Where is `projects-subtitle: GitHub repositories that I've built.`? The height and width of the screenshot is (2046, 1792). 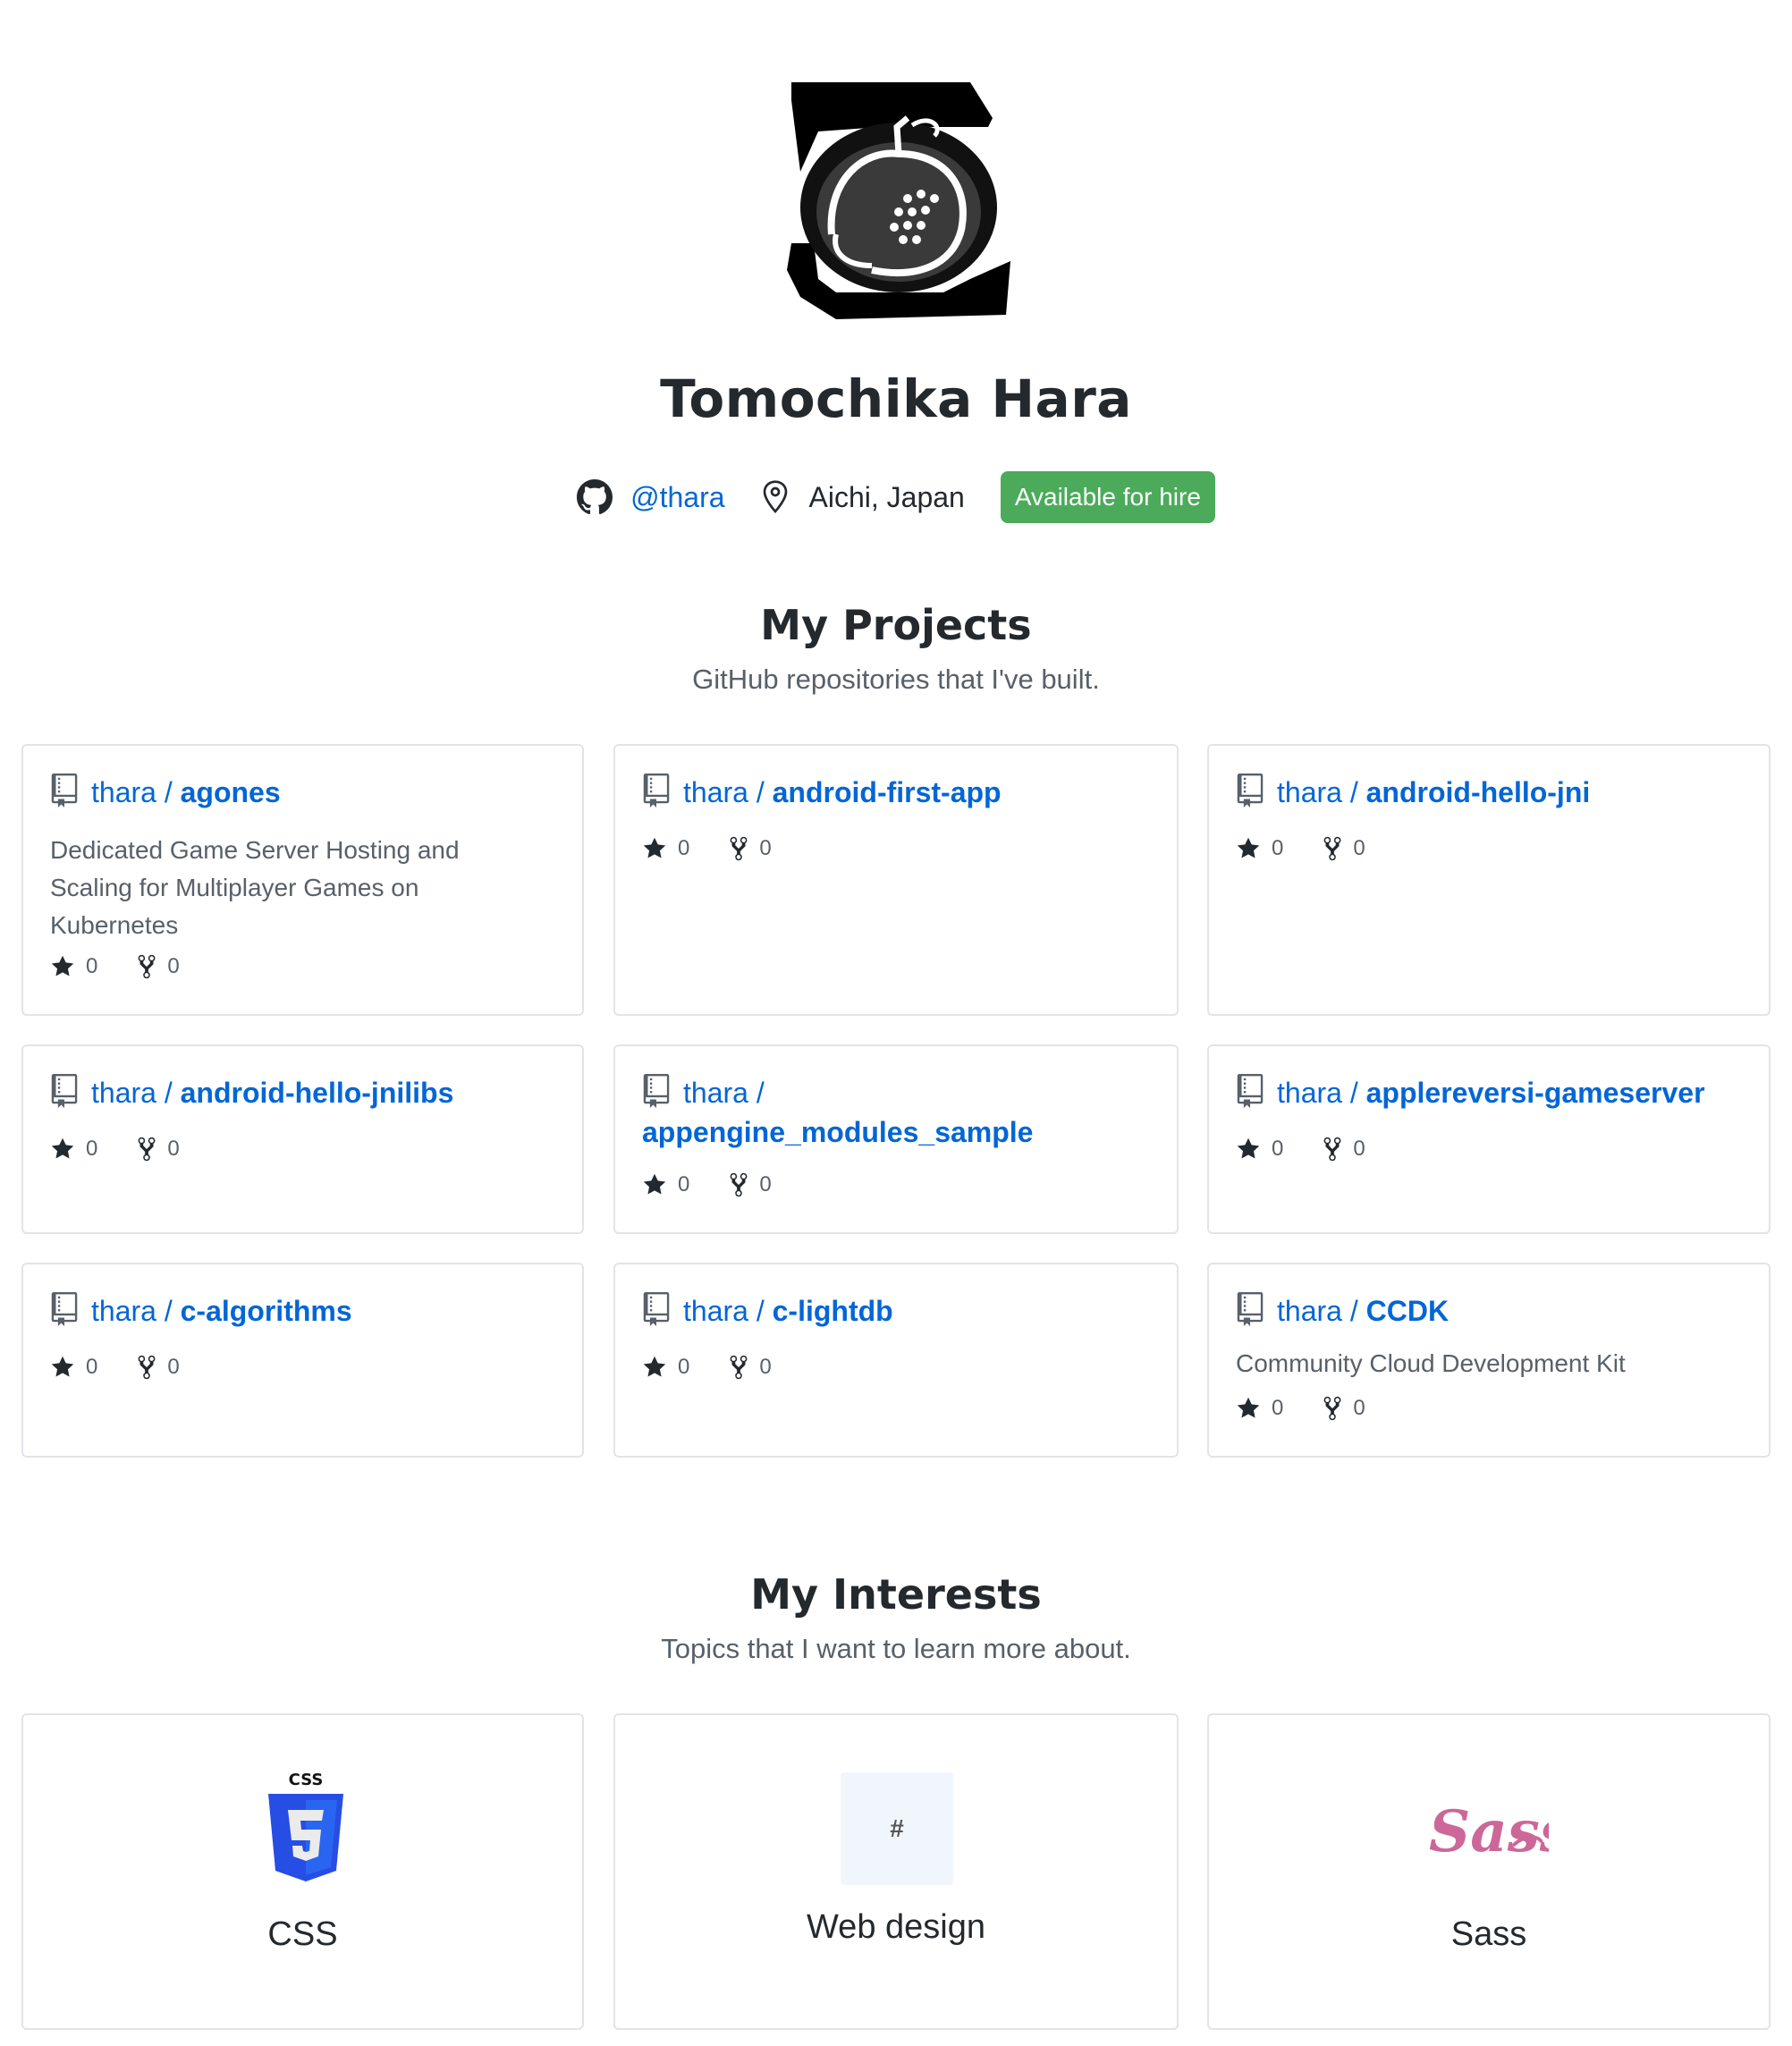 projects-subtitle: GitHub repositories that I've built. is located at coordinates (896, 679).